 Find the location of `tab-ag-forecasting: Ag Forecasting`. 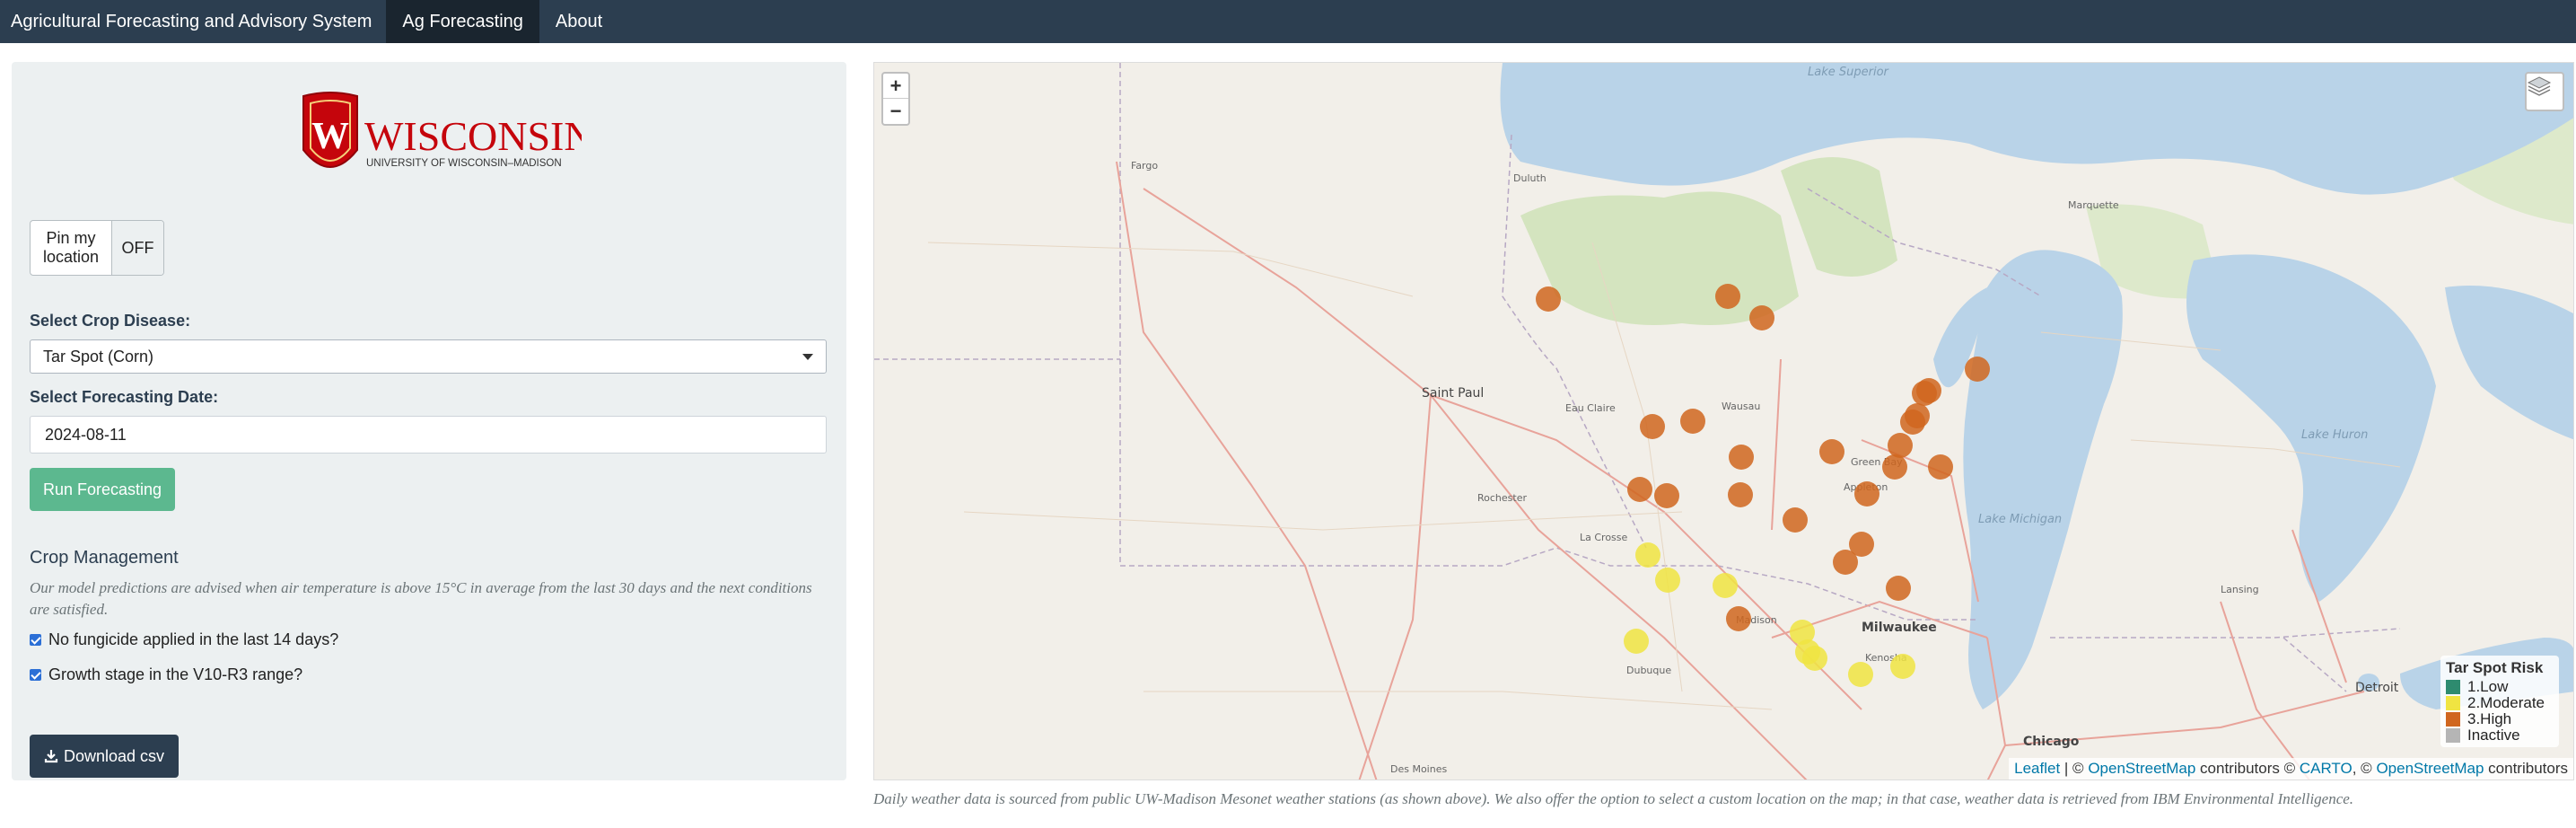

tab-ag-forecasting: Ag Forecasting is located at coordinates (462, 22).